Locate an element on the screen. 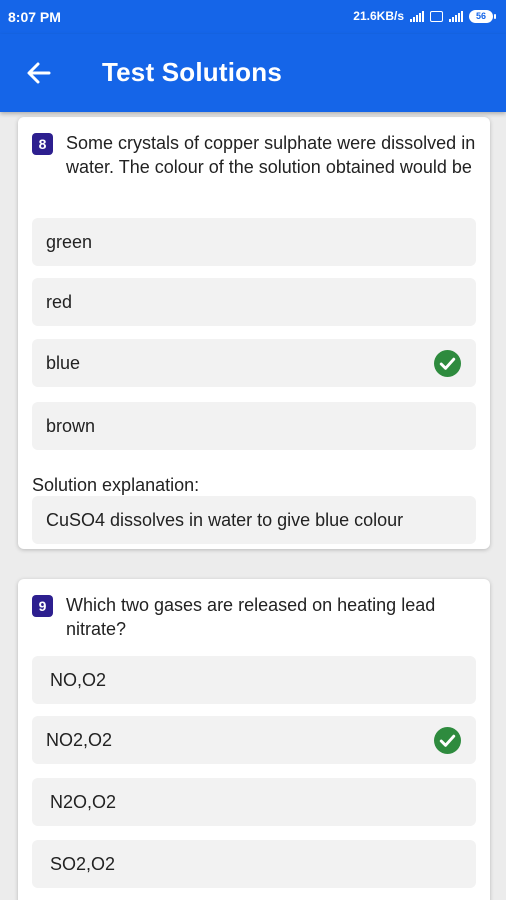 The image size is (506, 900). option-red: red is located at coordinates (254, 302).